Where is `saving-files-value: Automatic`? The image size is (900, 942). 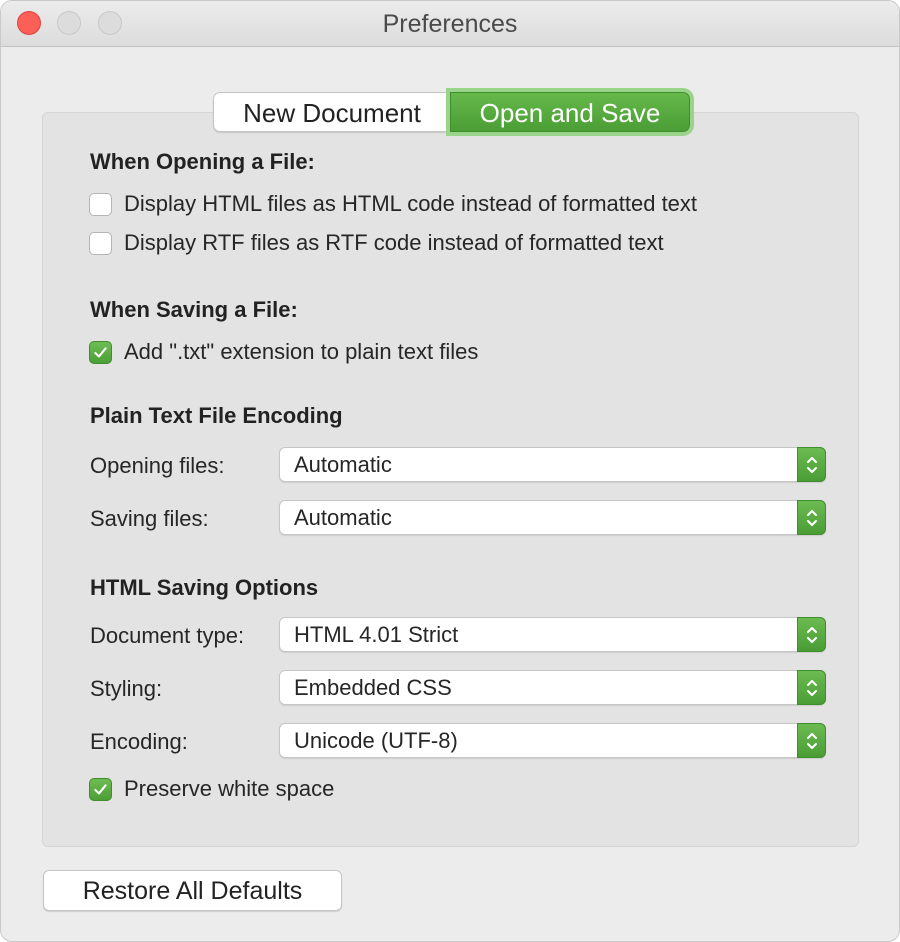
saving-files-value: Automatic is located at coordinates (343, 517).